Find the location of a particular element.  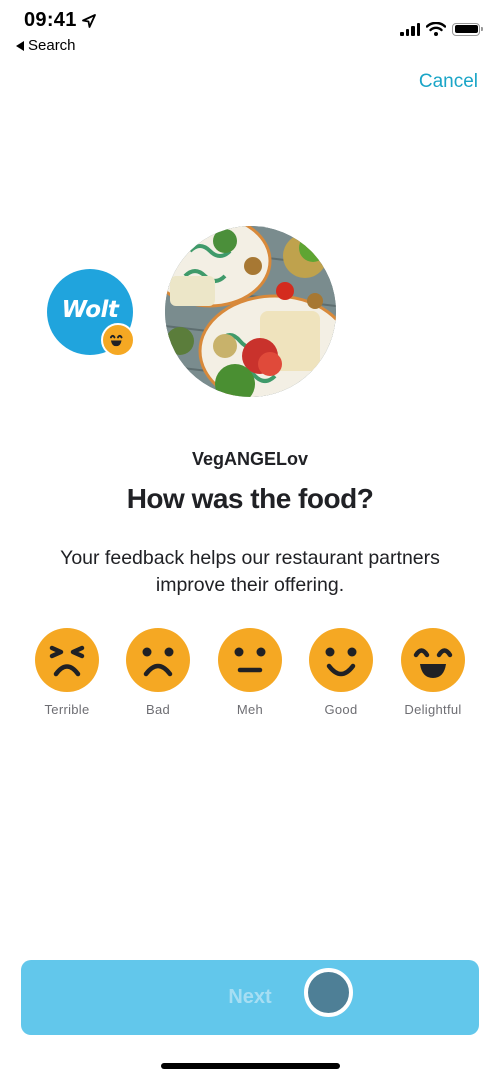

back-to-app-link: Search is located at coordinates (46, 45).